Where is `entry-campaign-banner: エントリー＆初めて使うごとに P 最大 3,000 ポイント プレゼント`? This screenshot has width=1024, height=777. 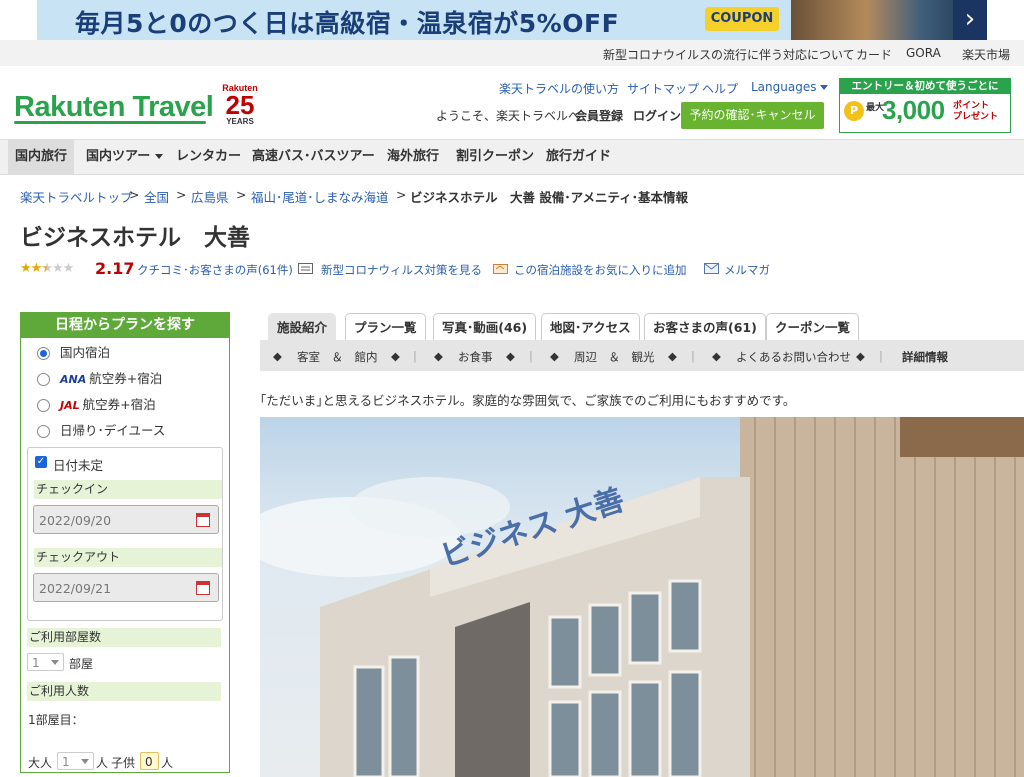
entry-campaign-banner: エントリー＆初めて使うごとに P 最大 3,000 ポイント プレゼント is located at coordinates (925, 105).